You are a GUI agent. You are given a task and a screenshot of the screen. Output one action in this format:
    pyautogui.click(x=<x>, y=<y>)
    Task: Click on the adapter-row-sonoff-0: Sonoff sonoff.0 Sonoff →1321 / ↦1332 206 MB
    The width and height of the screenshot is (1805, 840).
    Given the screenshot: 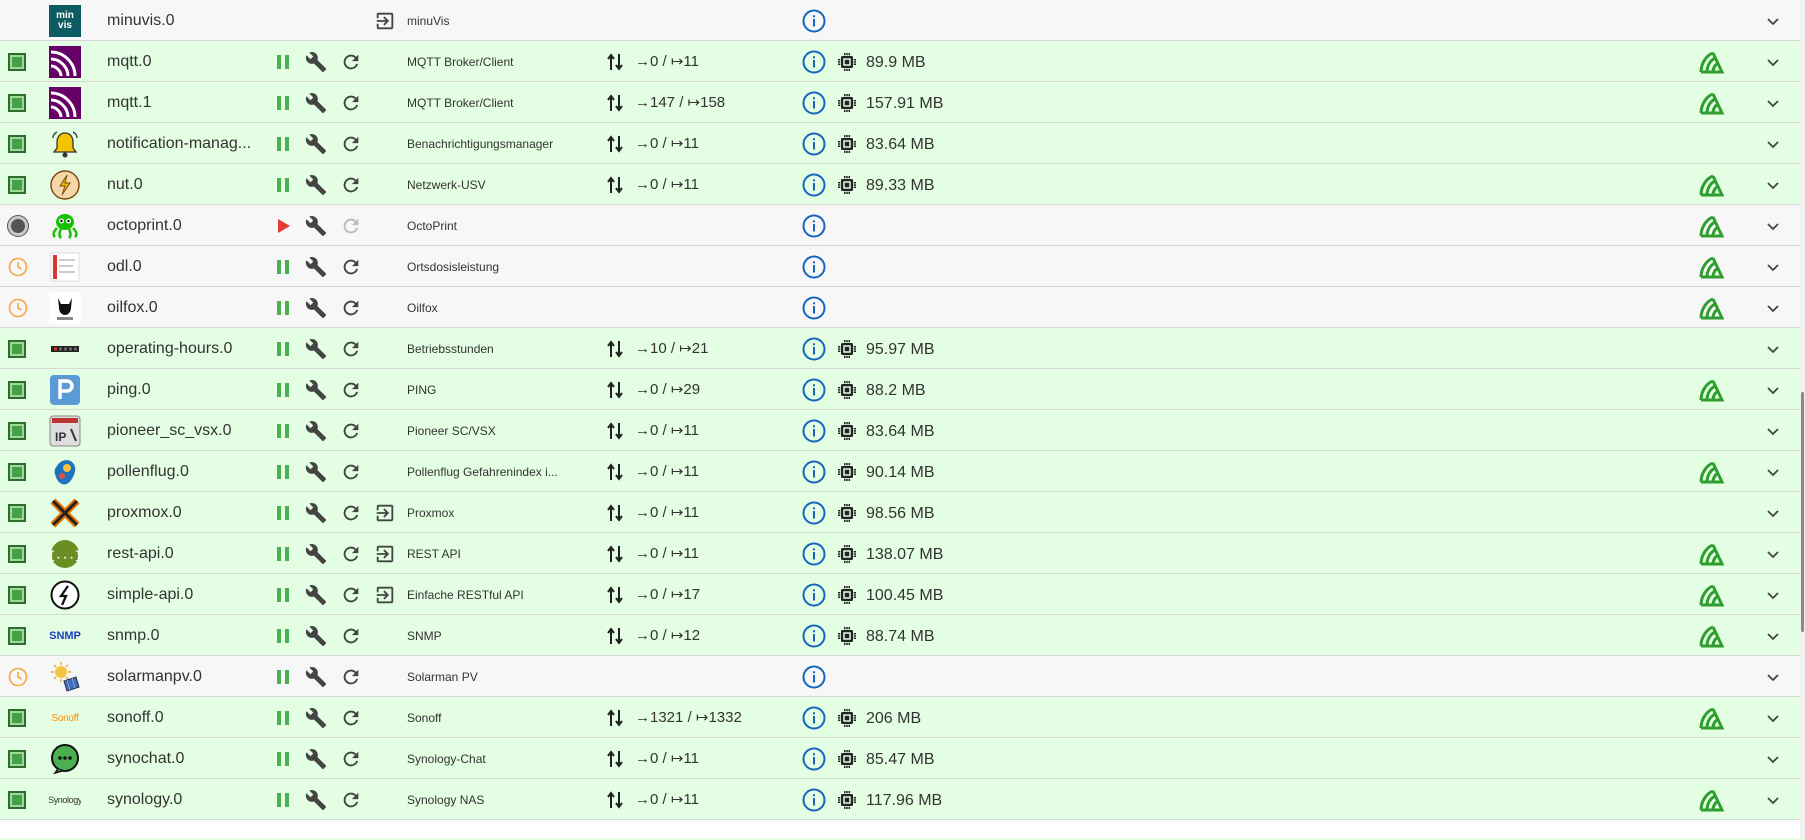 What is the action you would take?
    pyautogui.click(x=900, y=717)
    